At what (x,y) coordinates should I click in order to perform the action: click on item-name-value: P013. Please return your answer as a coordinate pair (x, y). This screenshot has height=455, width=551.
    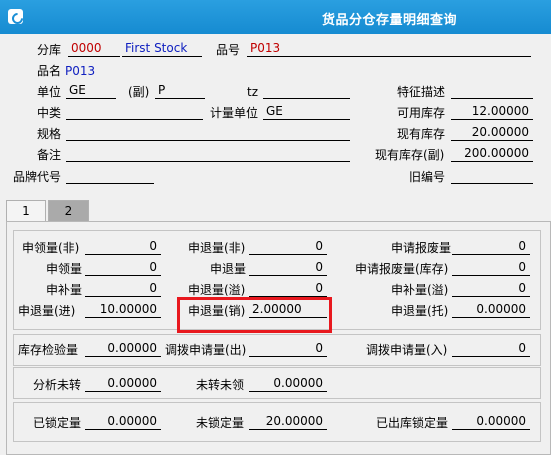
    Looking at the image, I should click on (80, 71).